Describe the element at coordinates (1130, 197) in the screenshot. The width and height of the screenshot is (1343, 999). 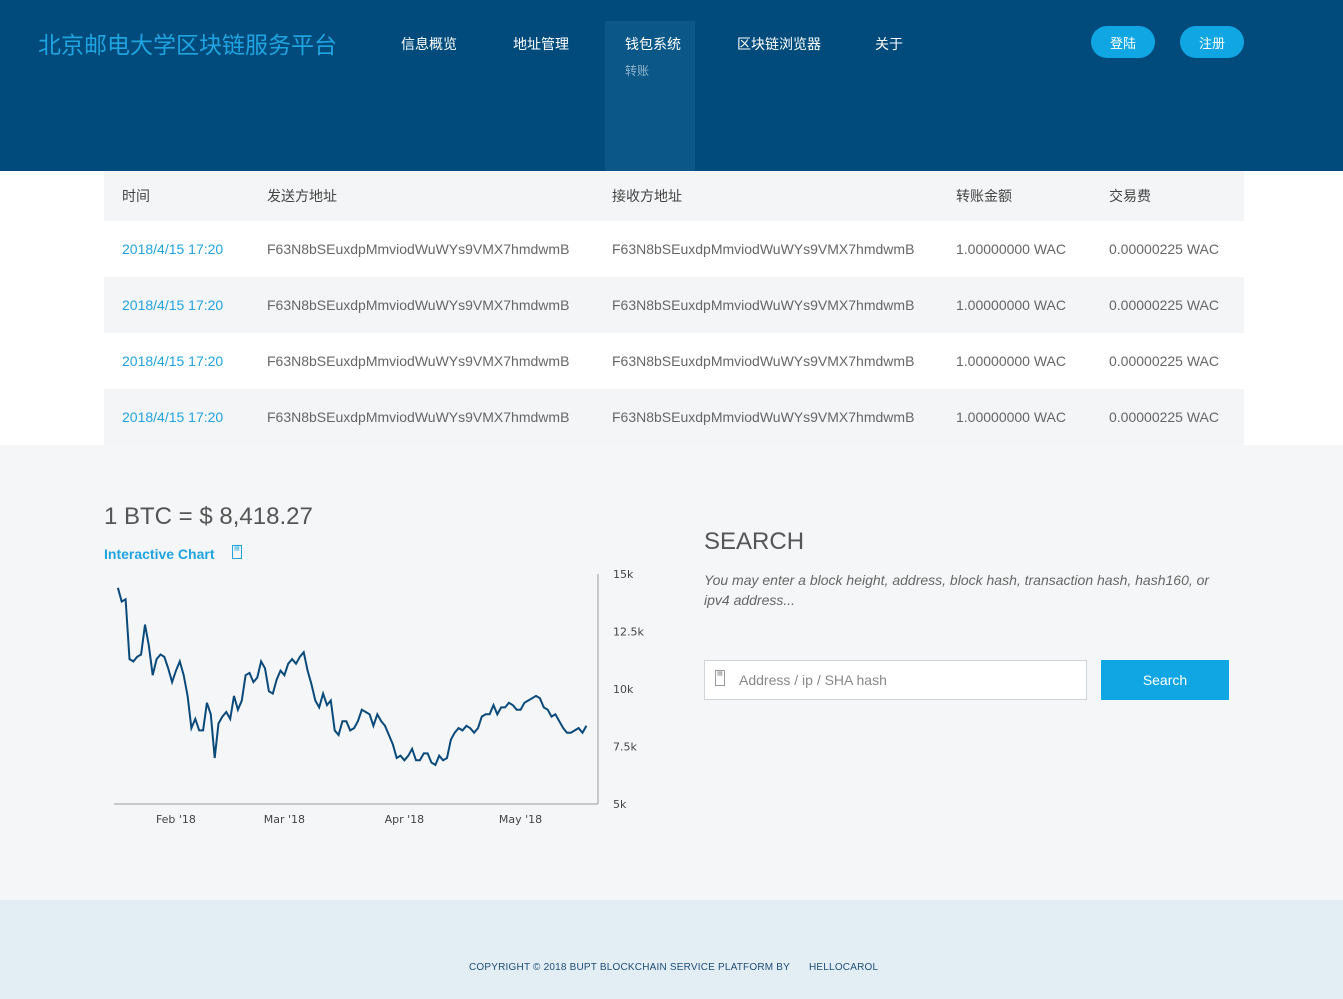
I see `header-fee: 交易费` at that location.